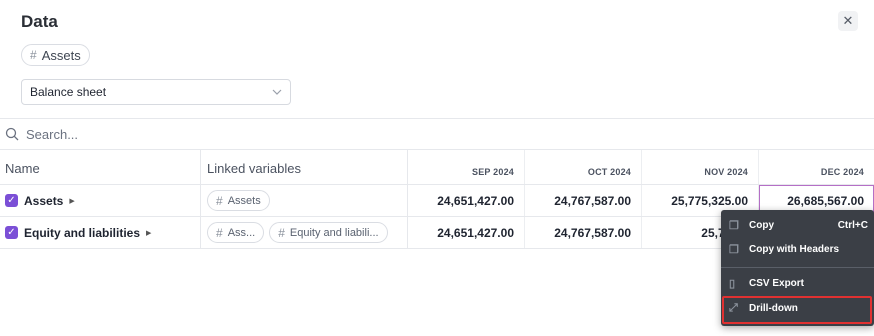 The height and width of the screenshot is (336, 874). What do you see at coordinates (304, 200) in the screenshot?
I see `linked-variables-cell: # Assets` at bounding box center [304, 200].